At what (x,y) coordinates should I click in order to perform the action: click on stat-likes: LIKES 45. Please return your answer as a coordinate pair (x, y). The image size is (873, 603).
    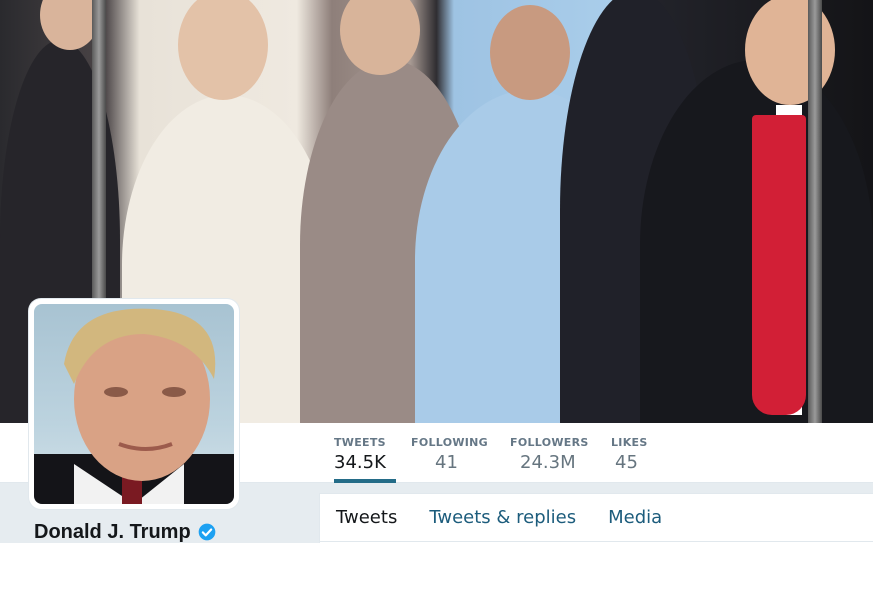
    Looking at the image, I should click on (631, 453).